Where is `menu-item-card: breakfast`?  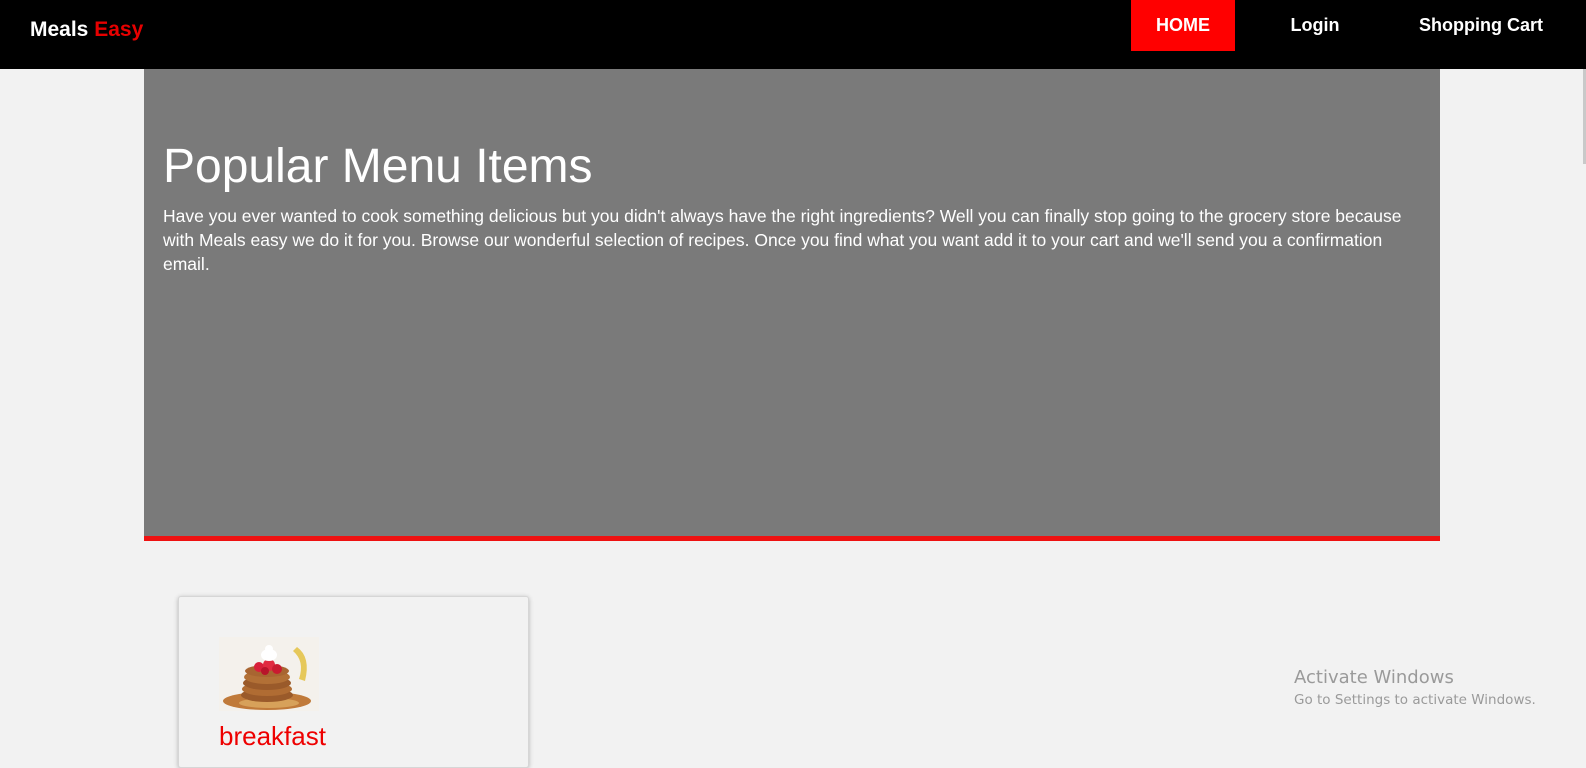 menu-item-card: breakfast is located at coordinates (353, 682).